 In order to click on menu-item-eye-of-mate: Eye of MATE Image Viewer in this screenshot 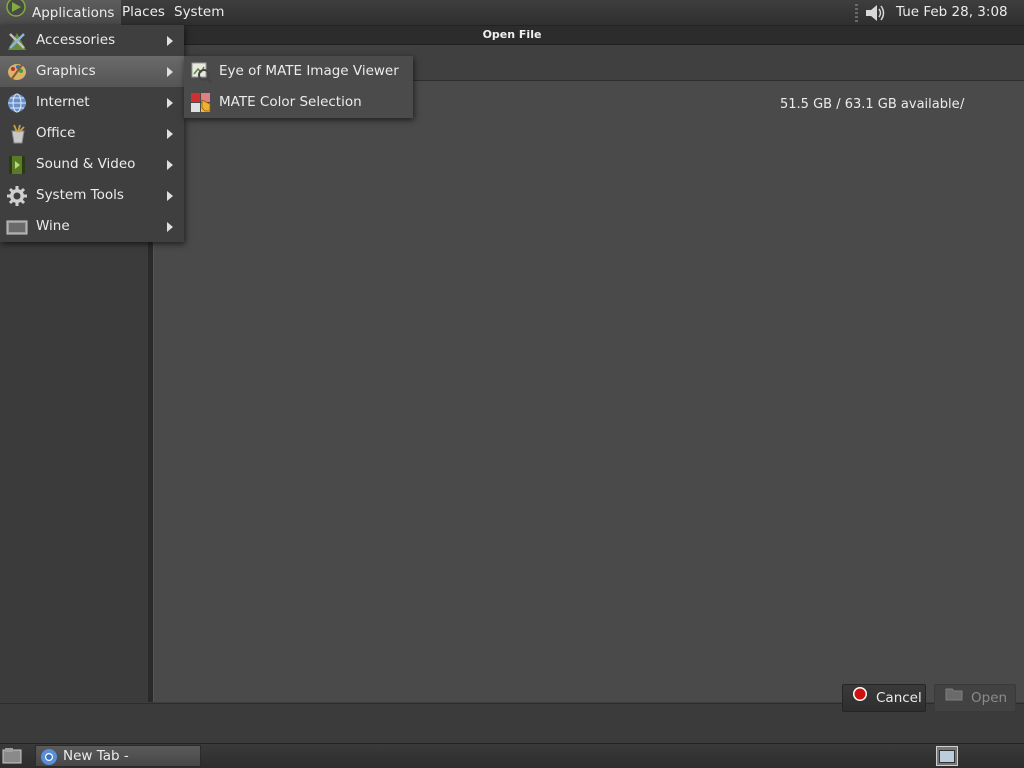, I will do `click(298, 71)`.